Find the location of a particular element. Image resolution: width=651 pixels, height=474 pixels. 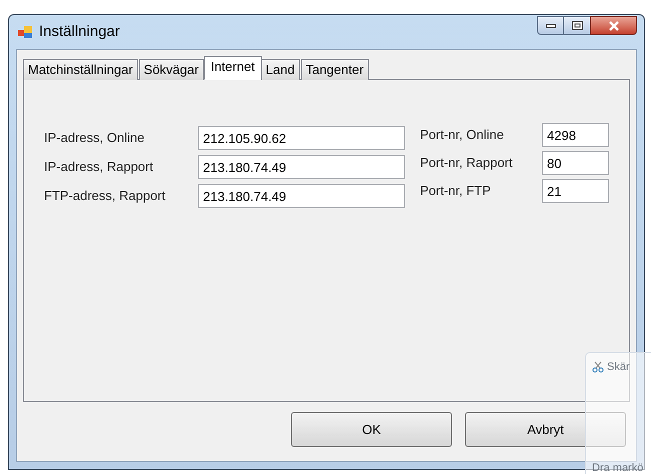

tab: Tangenter is located at coordinates (334, 69).